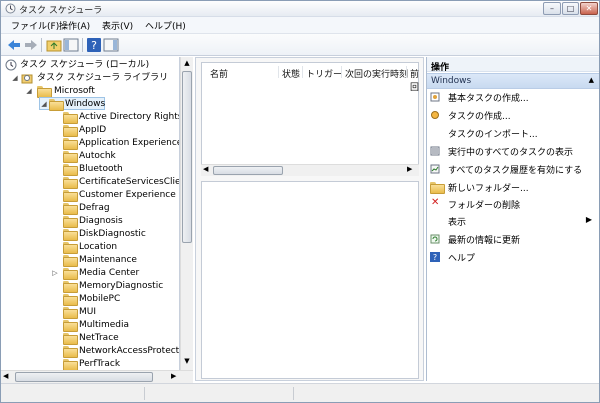 This screenshot has width=600, height=403. What do you see at coordinates (310, 170) in the screenshot?
I see `list-horizontal-scrollbar: ◀ ▶` at bounding box center [310, 170].